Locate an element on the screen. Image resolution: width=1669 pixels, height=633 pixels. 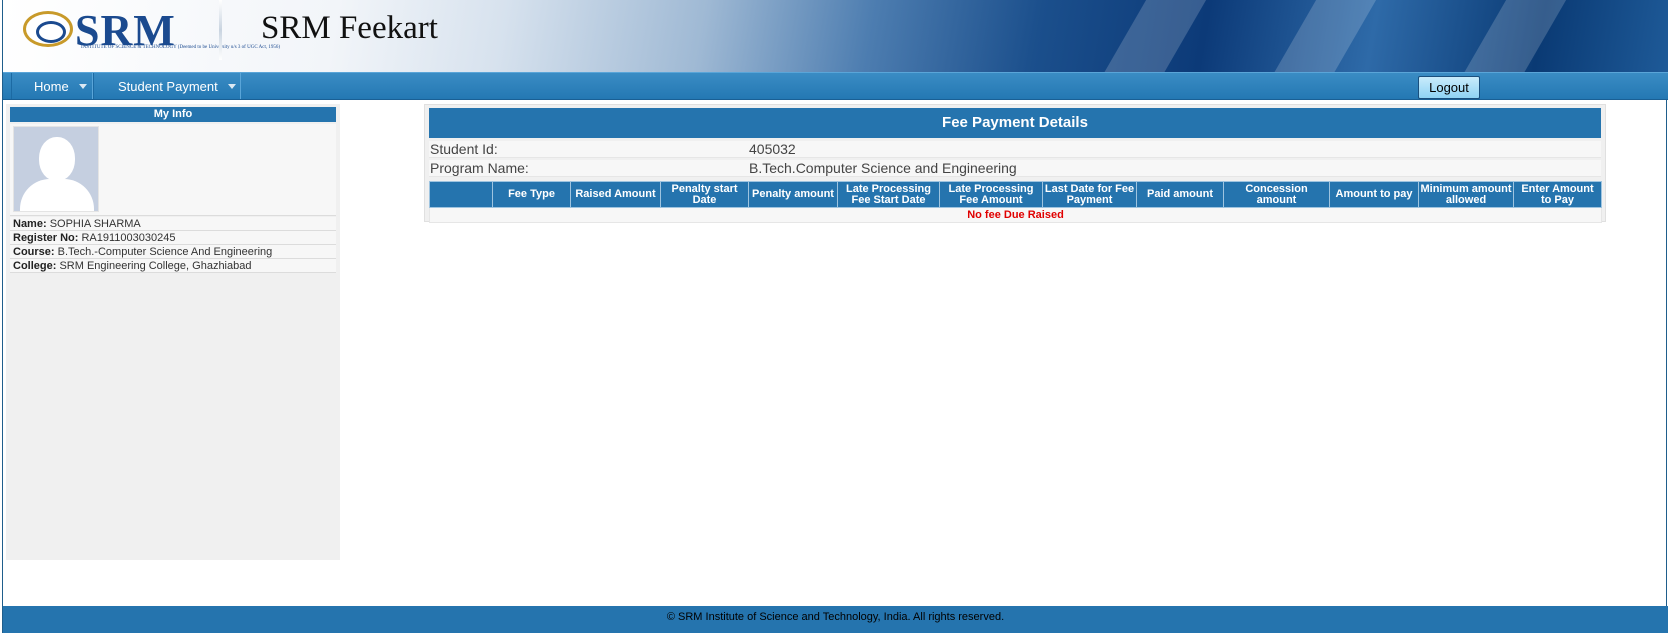
info-value: RA1911003030245 is located at coordinates (128, 238).